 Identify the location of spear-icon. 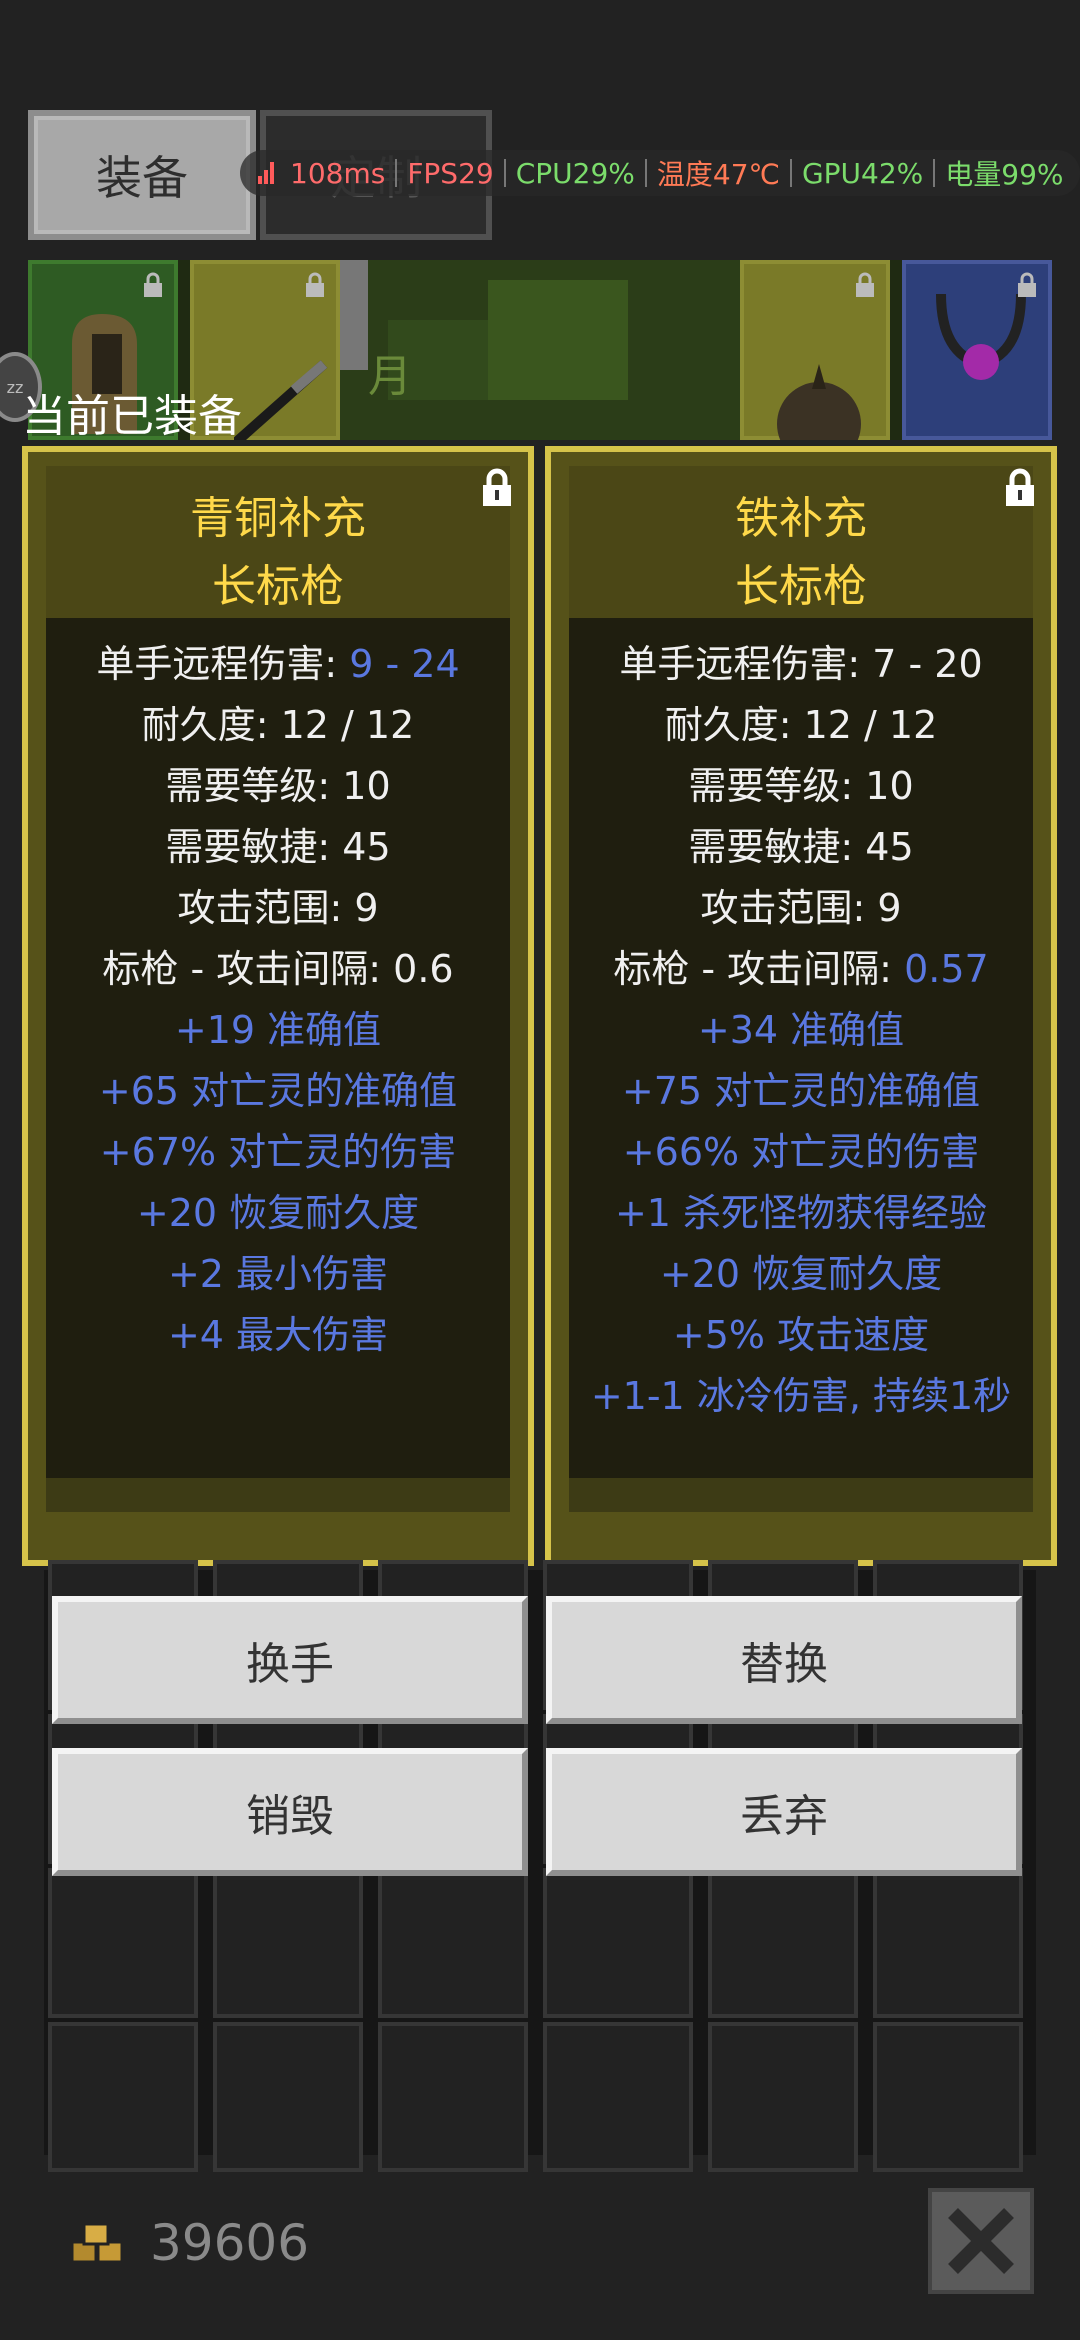
(281, 400).